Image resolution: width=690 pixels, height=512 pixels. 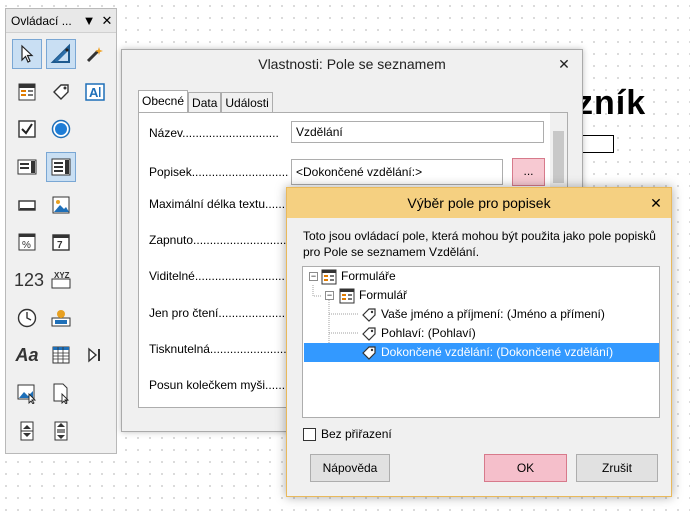 What do you see at coordinates (27, 205) in the screenshot?
I see `push-button-icon` at bounding box center [27, 205].